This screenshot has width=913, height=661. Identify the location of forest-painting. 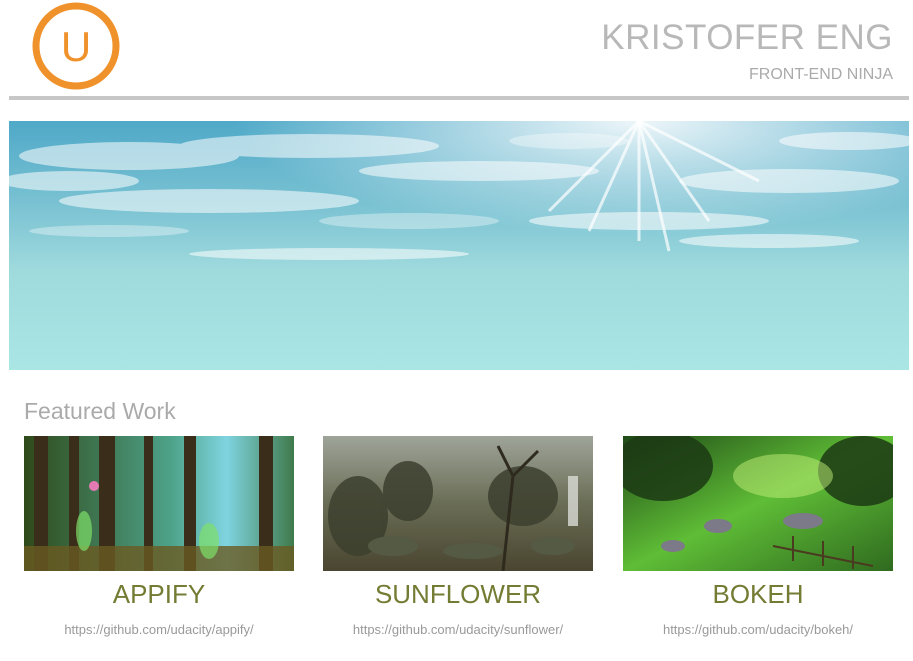
(159, 503).